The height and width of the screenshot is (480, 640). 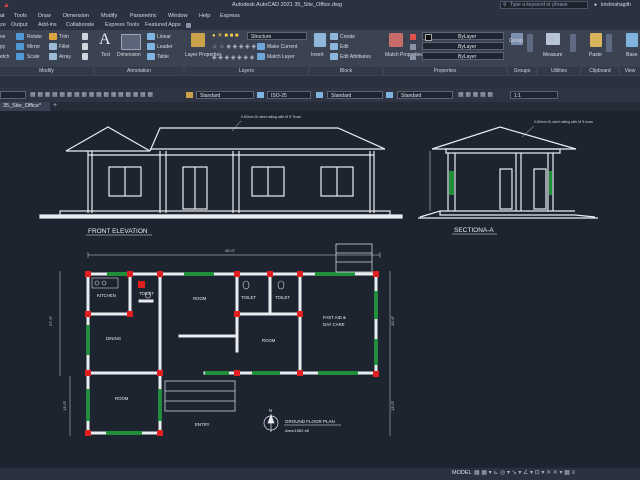 I want to click on clipboard-tools-icon, so click(x=609, y=43).